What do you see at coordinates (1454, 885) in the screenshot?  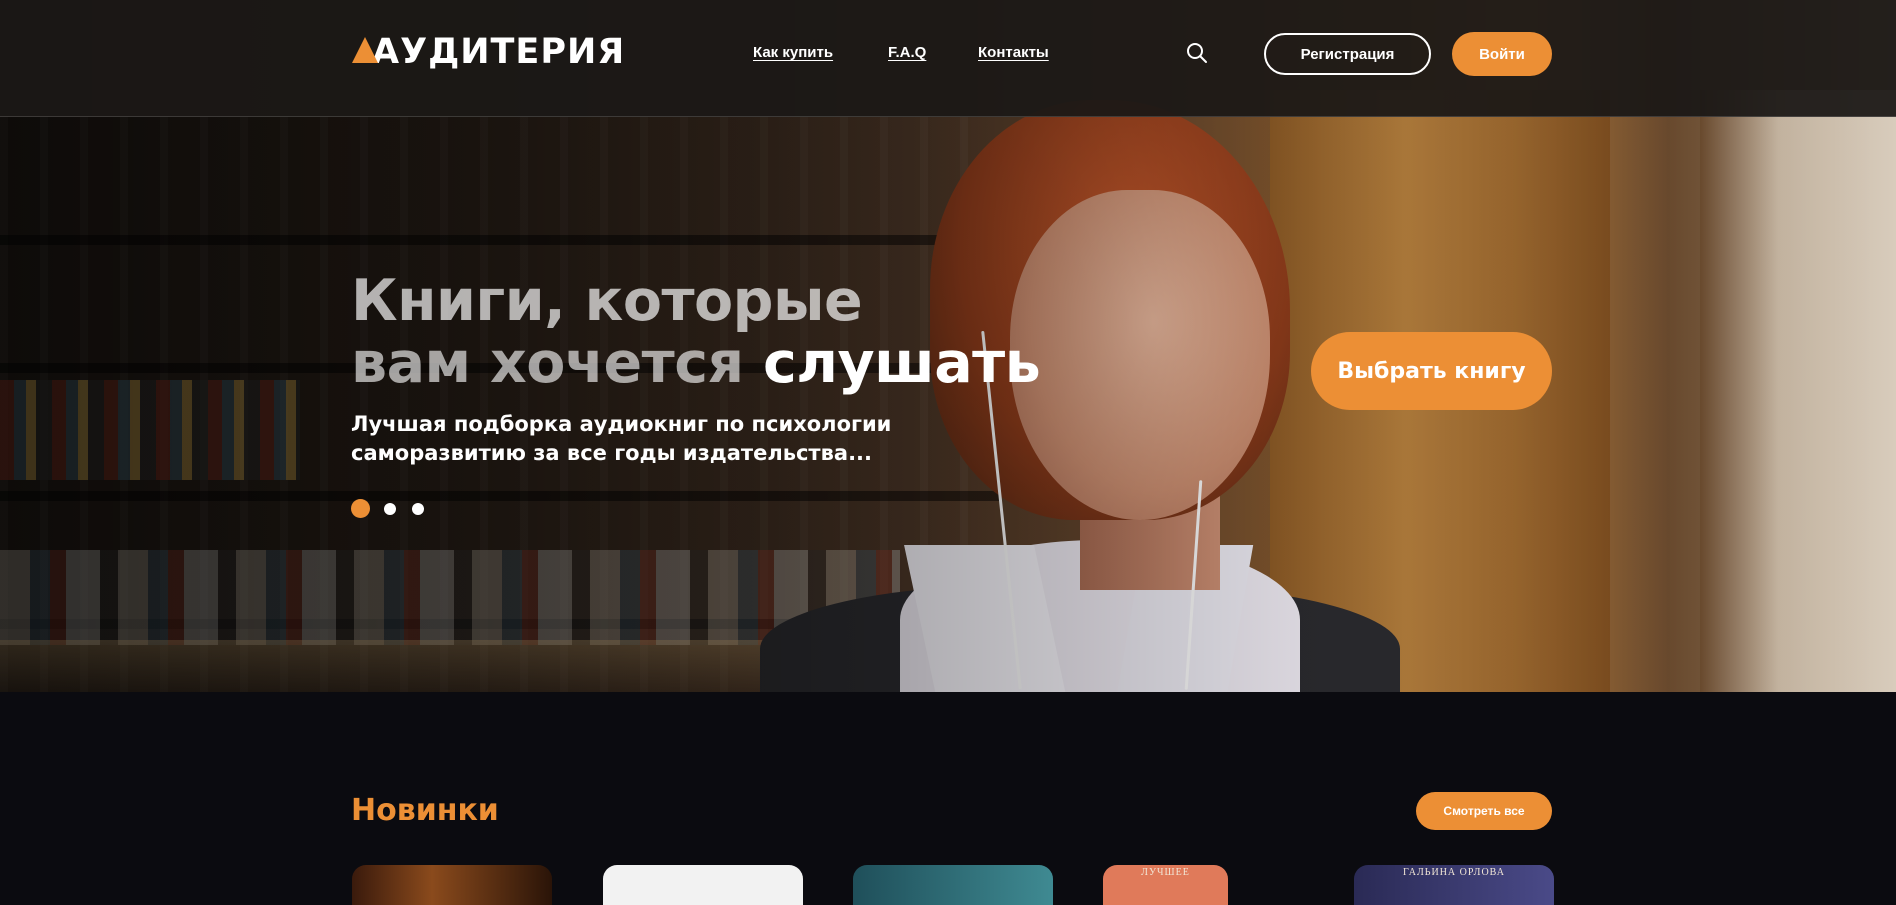 I see `book-cover-5: ГАЛЬИНА ОРЛОВА` at bounding box center [1454, 885].